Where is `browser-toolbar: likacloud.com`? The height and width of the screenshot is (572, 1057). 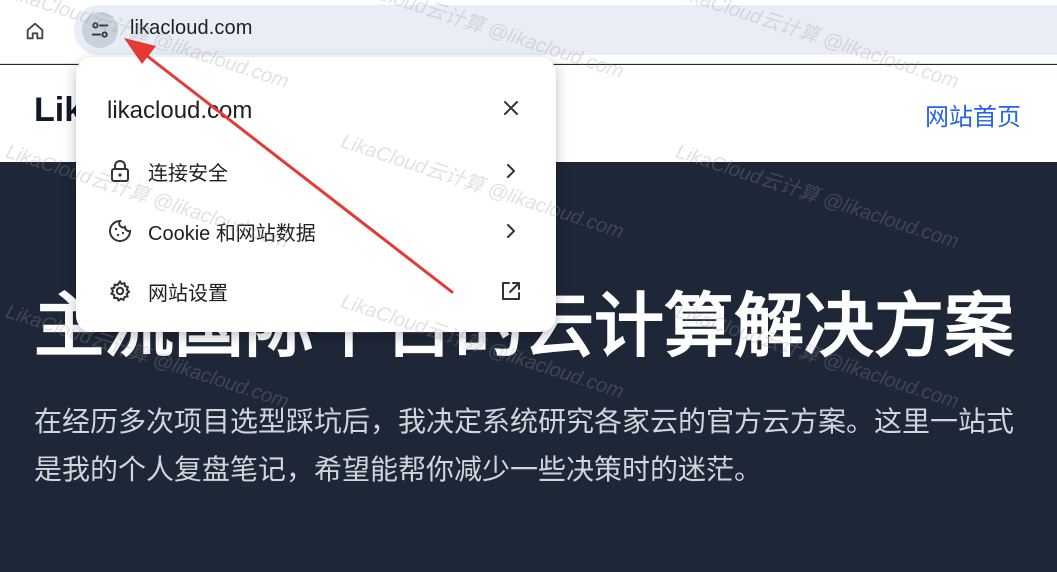
browser-toolbar: likacloud.com is located at coordinates (528, 32).